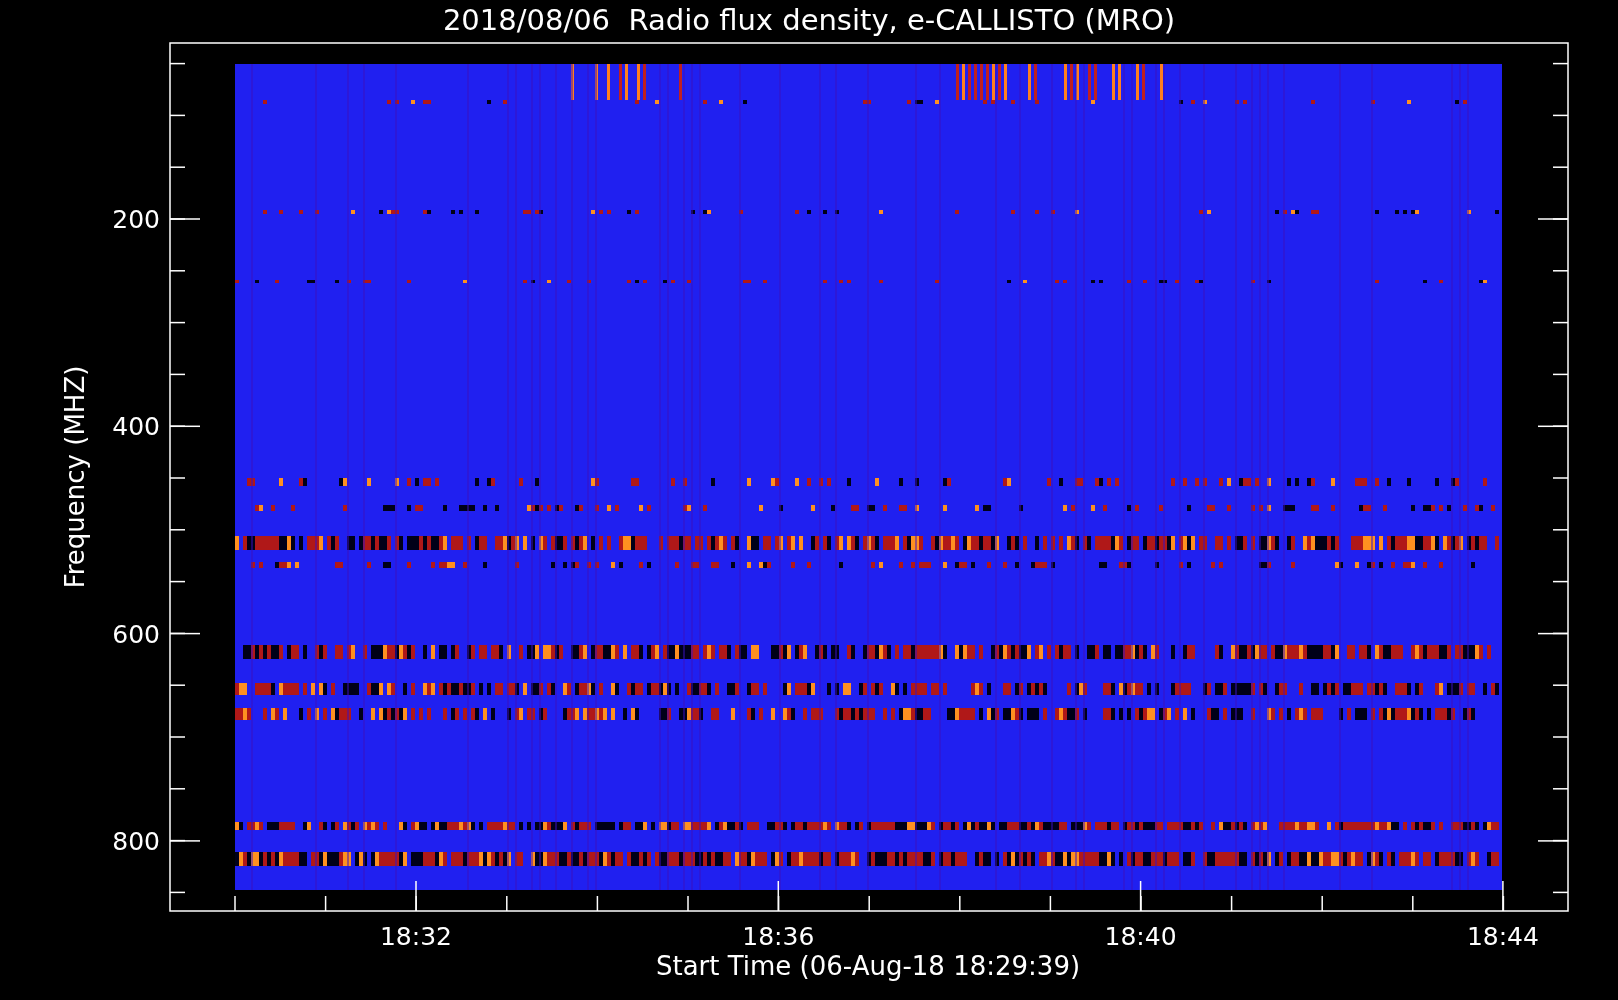 This screenshot has width=1618, height=1000. I want to click on x-tick-label: 18:36, so click(778, 936).